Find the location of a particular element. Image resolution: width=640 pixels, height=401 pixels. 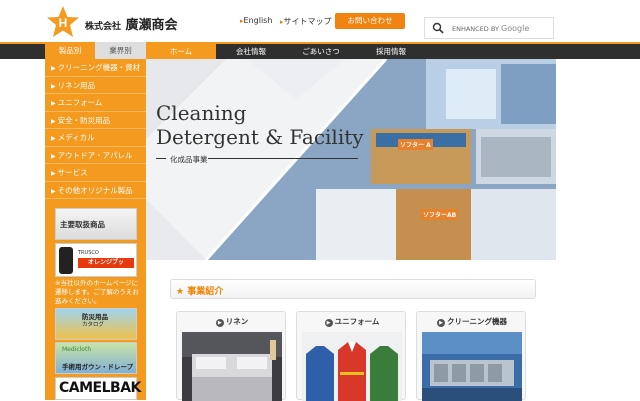

contact-button: お問い合わせ is located at coordinates (370, 21).